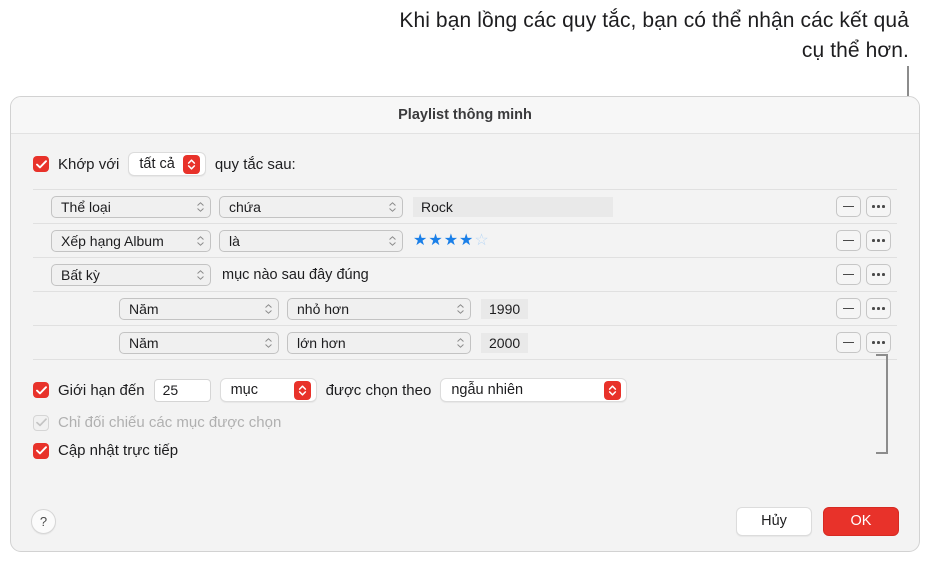  What do you see at coordinates (234, 240) in the screenshot?
I see `rule-operator-value: là` at bounding box center [234, 240].